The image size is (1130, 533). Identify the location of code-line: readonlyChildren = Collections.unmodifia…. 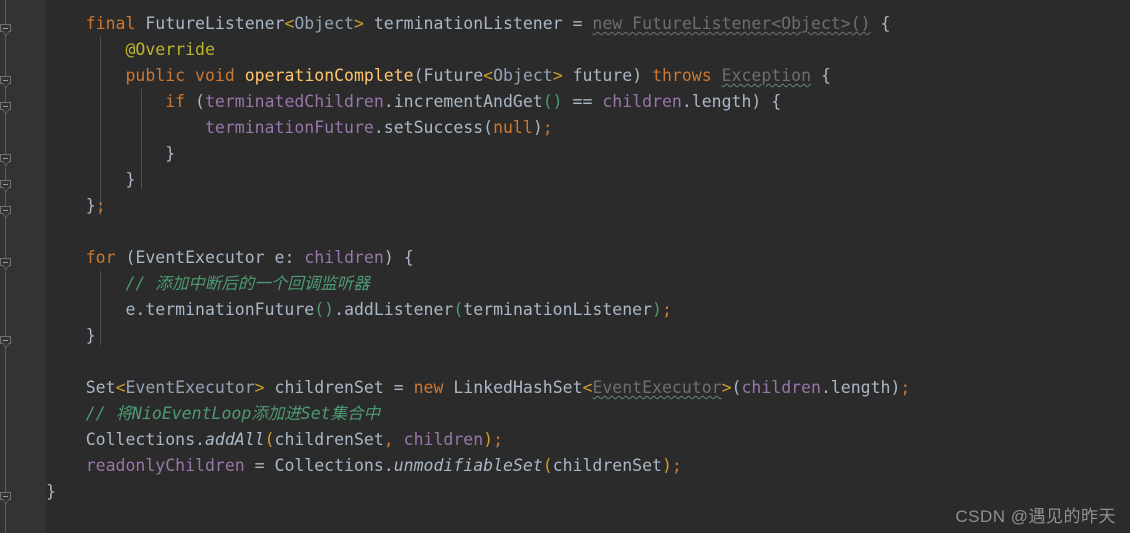
(383, 465).